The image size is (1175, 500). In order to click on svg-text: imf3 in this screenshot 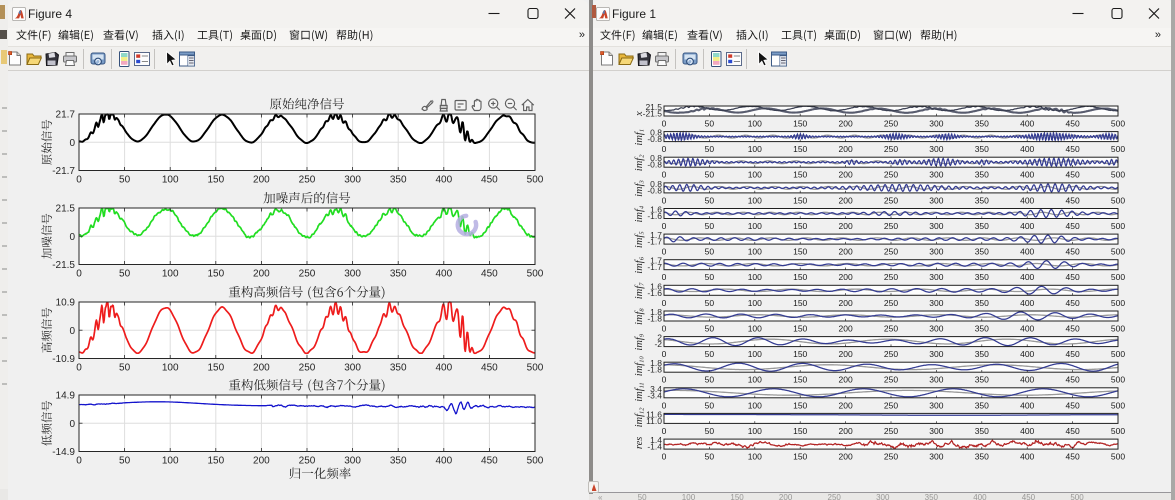, I will do `click(640, 187)`.